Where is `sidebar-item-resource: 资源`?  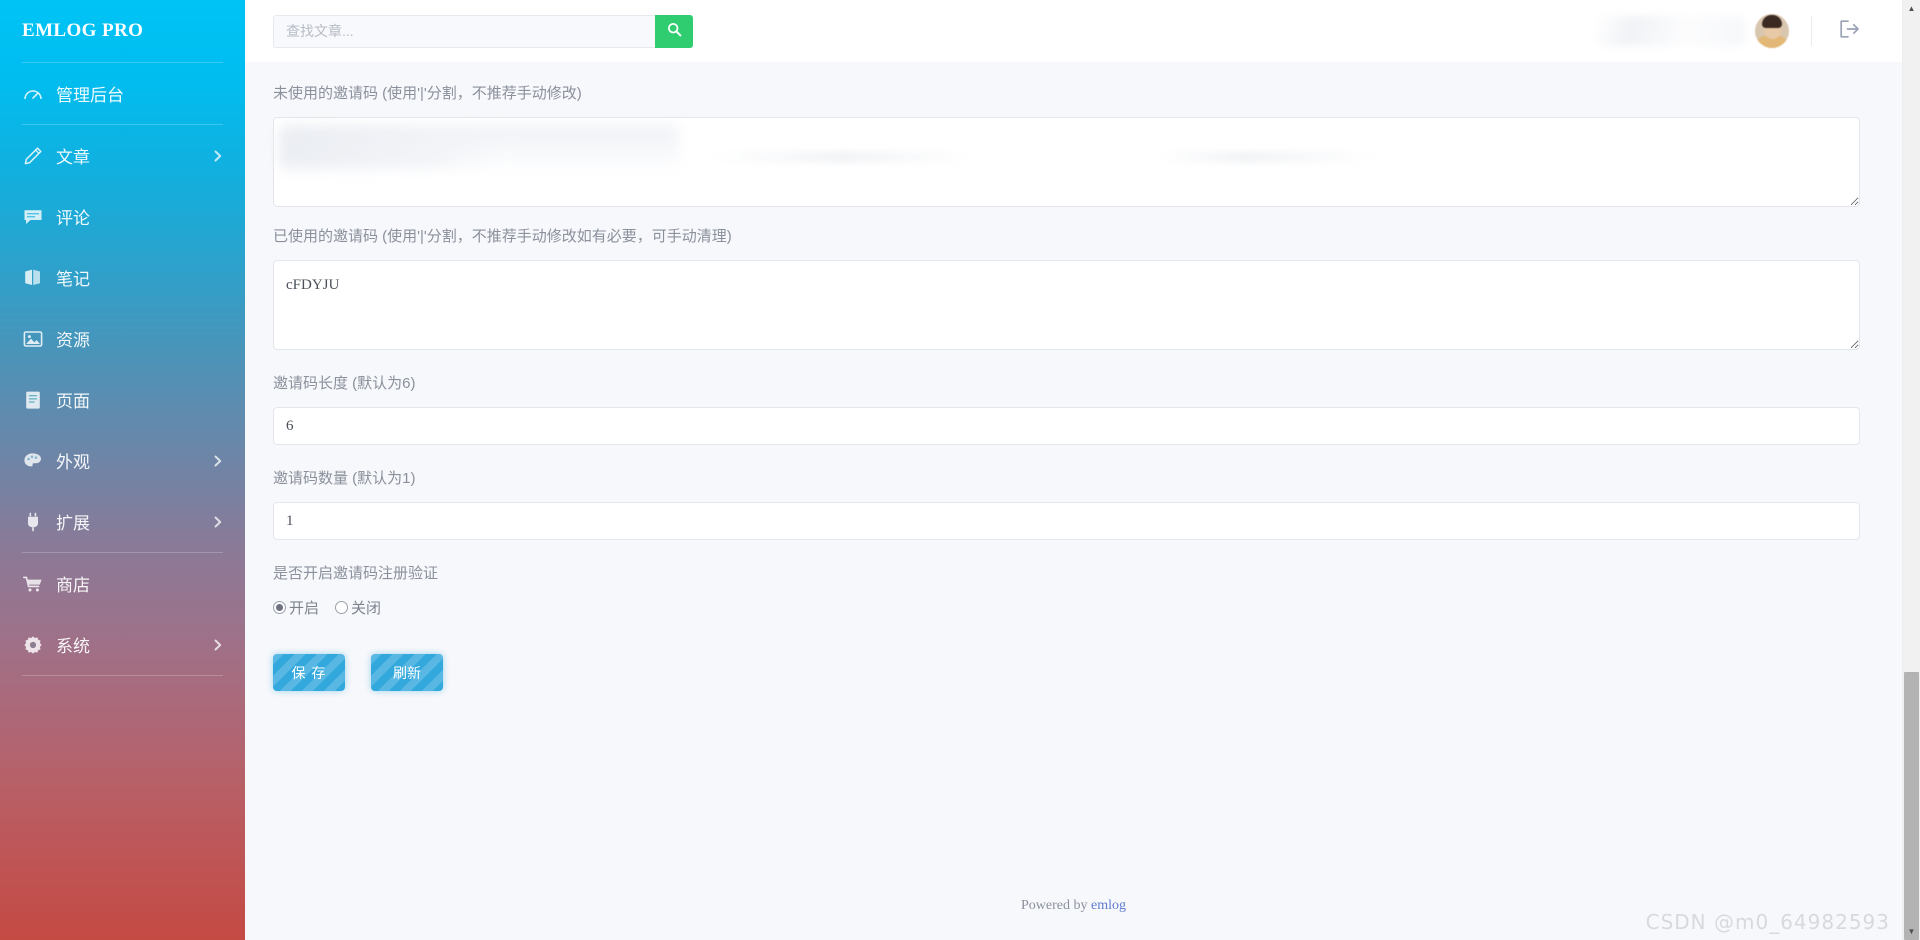
sidebar-item-resource: 资源 is located at coordinates (122, 338).